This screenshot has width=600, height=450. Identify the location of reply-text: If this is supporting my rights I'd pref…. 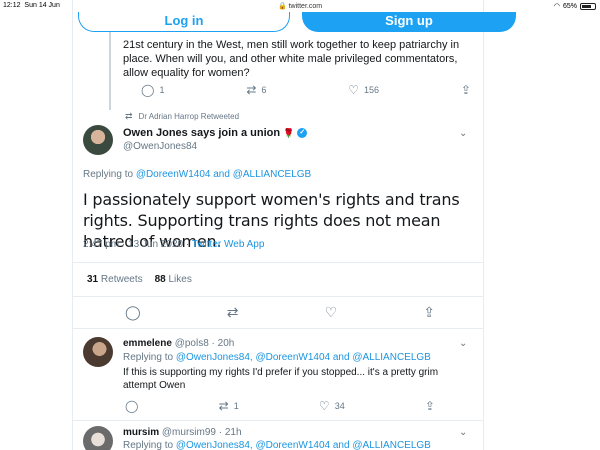
(281, 379).